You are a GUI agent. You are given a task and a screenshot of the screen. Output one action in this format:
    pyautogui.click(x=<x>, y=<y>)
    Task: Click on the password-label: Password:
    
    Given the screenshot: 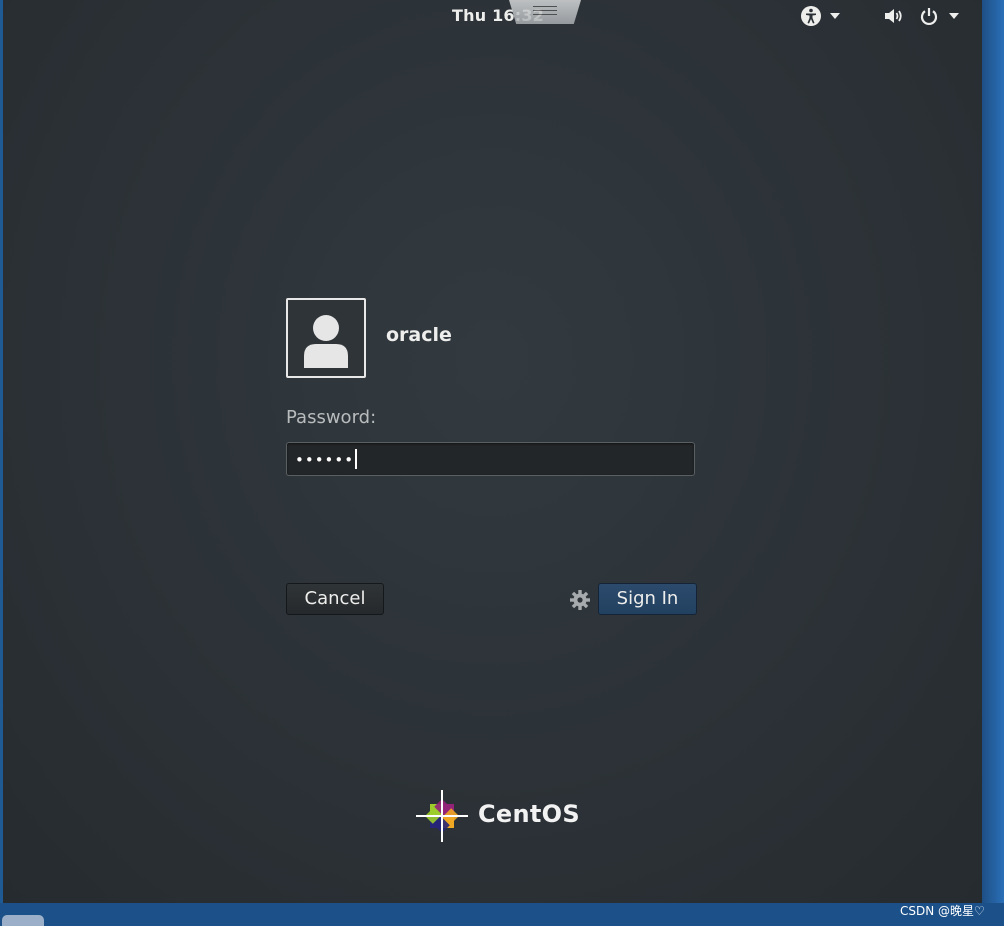 What is the action you would take?
    pyautogui.click(x=331, y=417)
    